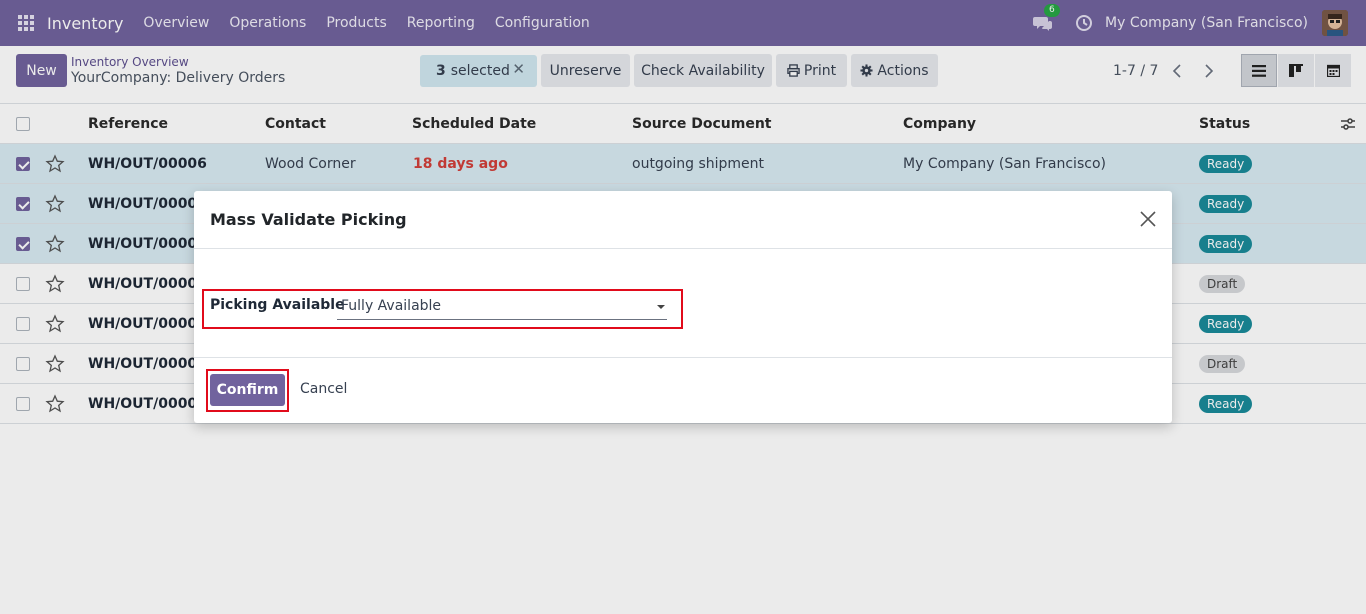 This screenshot has height=614, width=1366. I want to click on picking-available-select: Fully Available, so click(502, 307).